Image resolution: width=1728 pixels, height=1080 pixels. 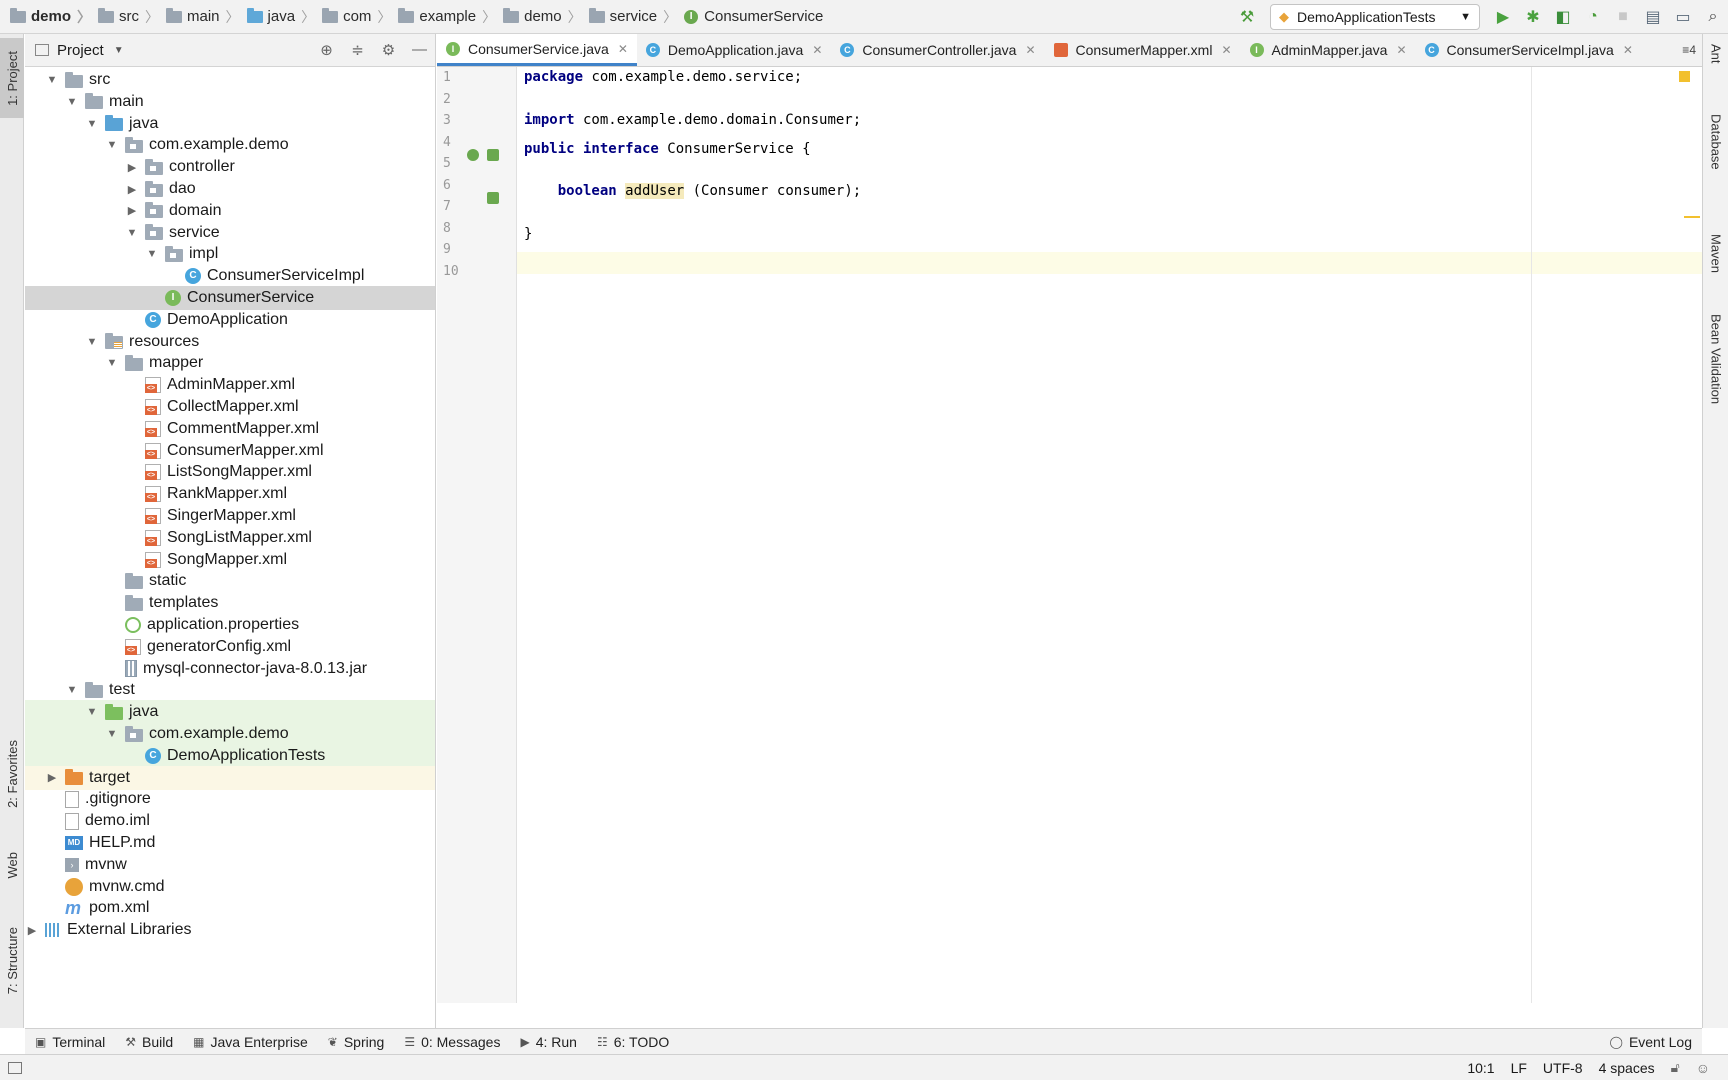 What do you see at coordinates (1627, 1068) in the screenshot?
I see `indent-setting: 4 spaces` at bounding box center [1627, 1068].